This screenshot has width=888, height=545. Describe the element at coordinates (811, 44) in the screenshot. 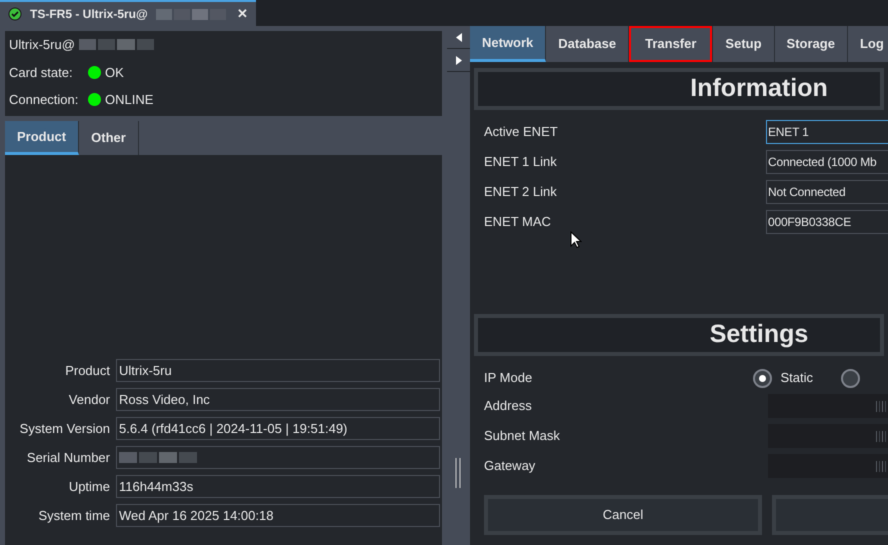

I see `section-tab: Storage` at that location.